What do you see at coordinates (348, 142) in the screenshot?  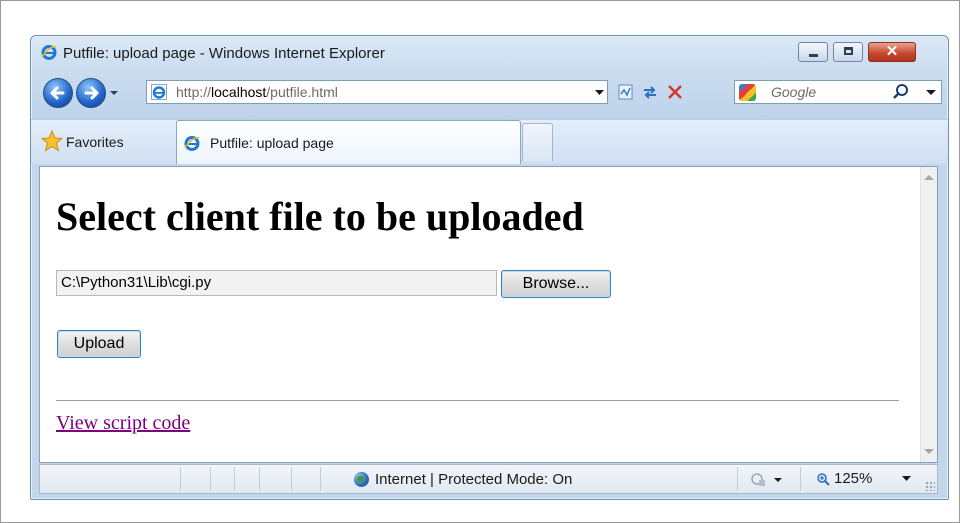 I see `tab-putfile: Putfile: upload page` at bounding box center [348, 142].